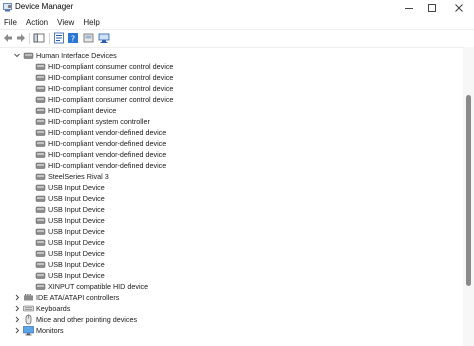  What do you see at coordinates (28, 331) in the screenshot?
I see `monitor-icon` at bounding box center [28, 331].